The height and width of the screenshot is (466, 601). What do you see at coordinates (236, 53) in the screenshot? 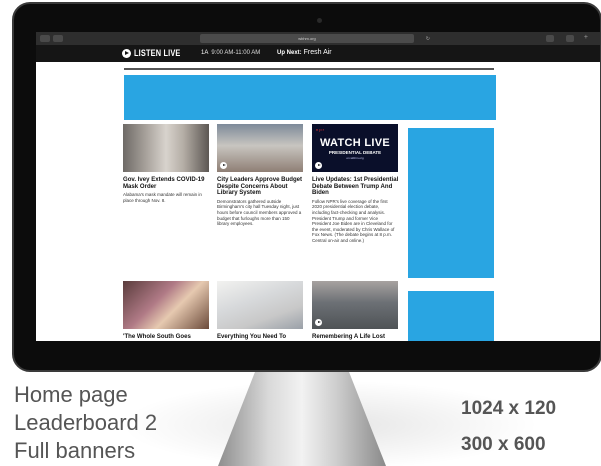
I see `show-time: 9:00 AM-11:00 AM` at bounding box center [236, 53].